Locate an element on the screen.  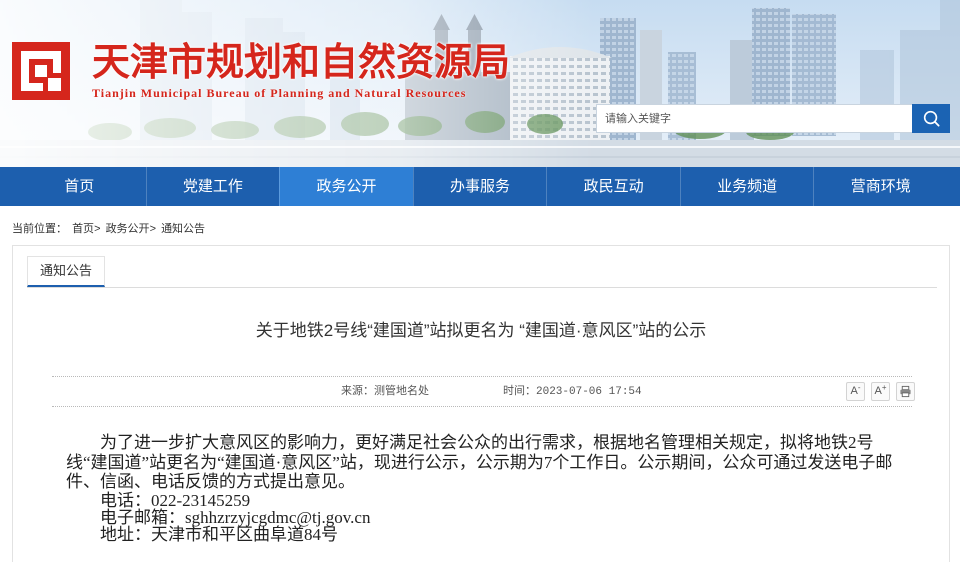
main-nav-list: 首页 党建工作 政务公开 办事服务 政民互动 业务频道 营商环境 is located at coordinates (480, 186).